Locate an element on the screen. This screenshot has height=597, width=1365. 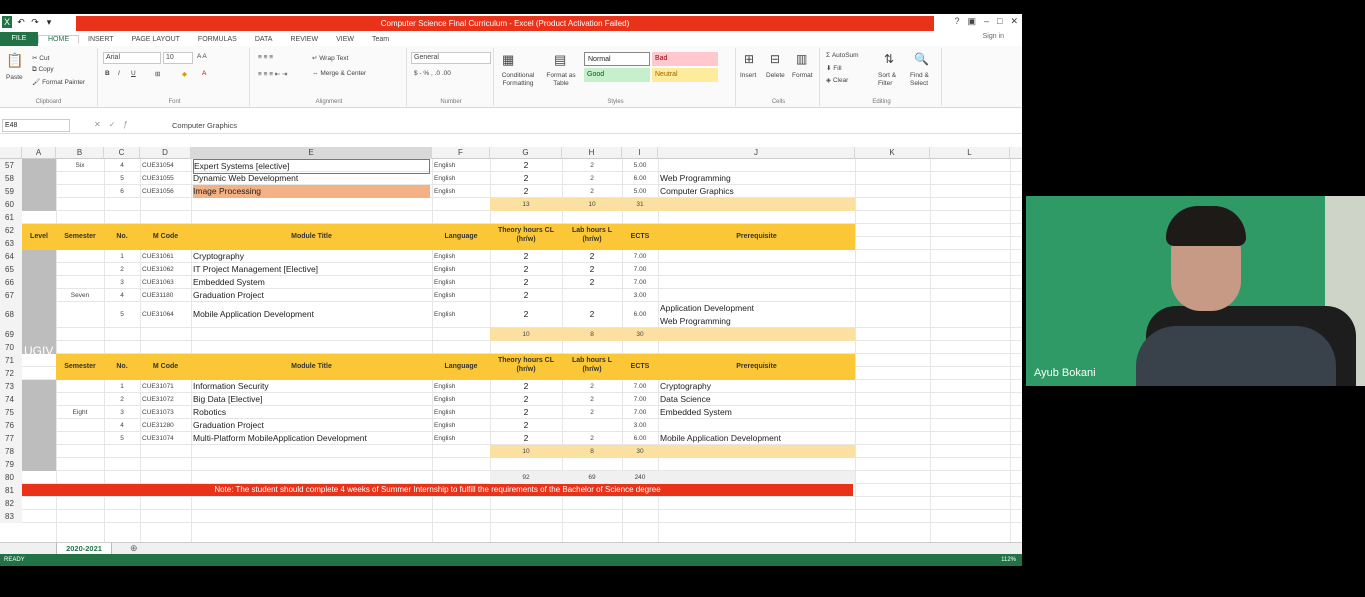
row-header: 77 is located at coordinates (11, 438).